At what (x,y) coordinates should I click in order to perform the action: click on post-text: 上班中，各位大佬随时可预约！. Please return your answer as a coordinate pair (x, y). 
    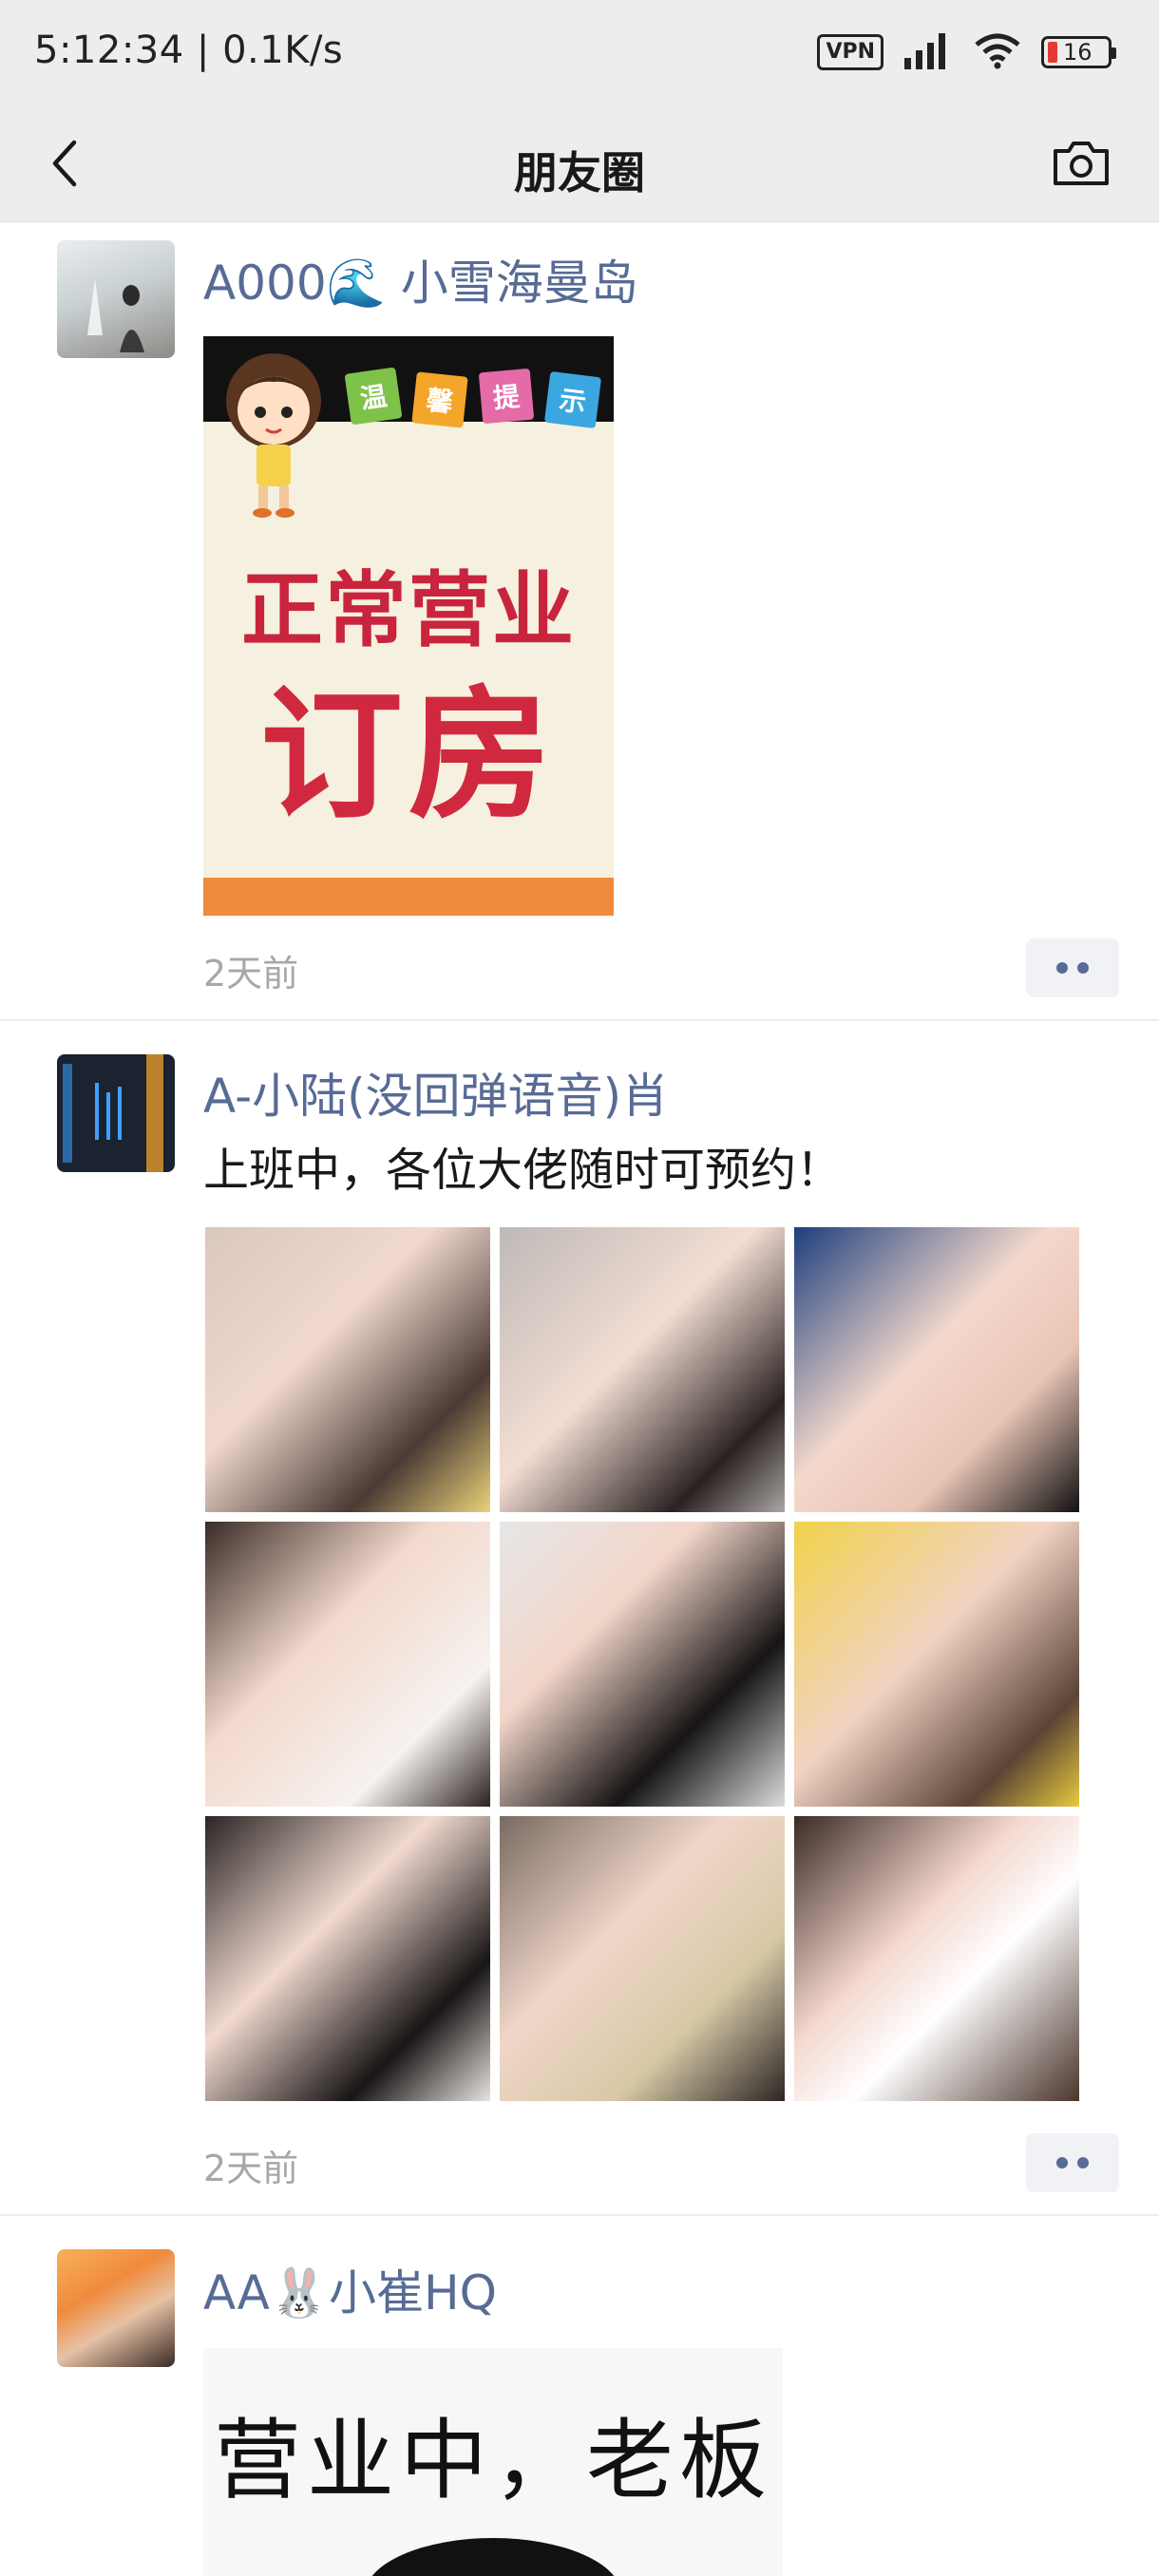
    Looking at the image, I should click on (523, 1170).